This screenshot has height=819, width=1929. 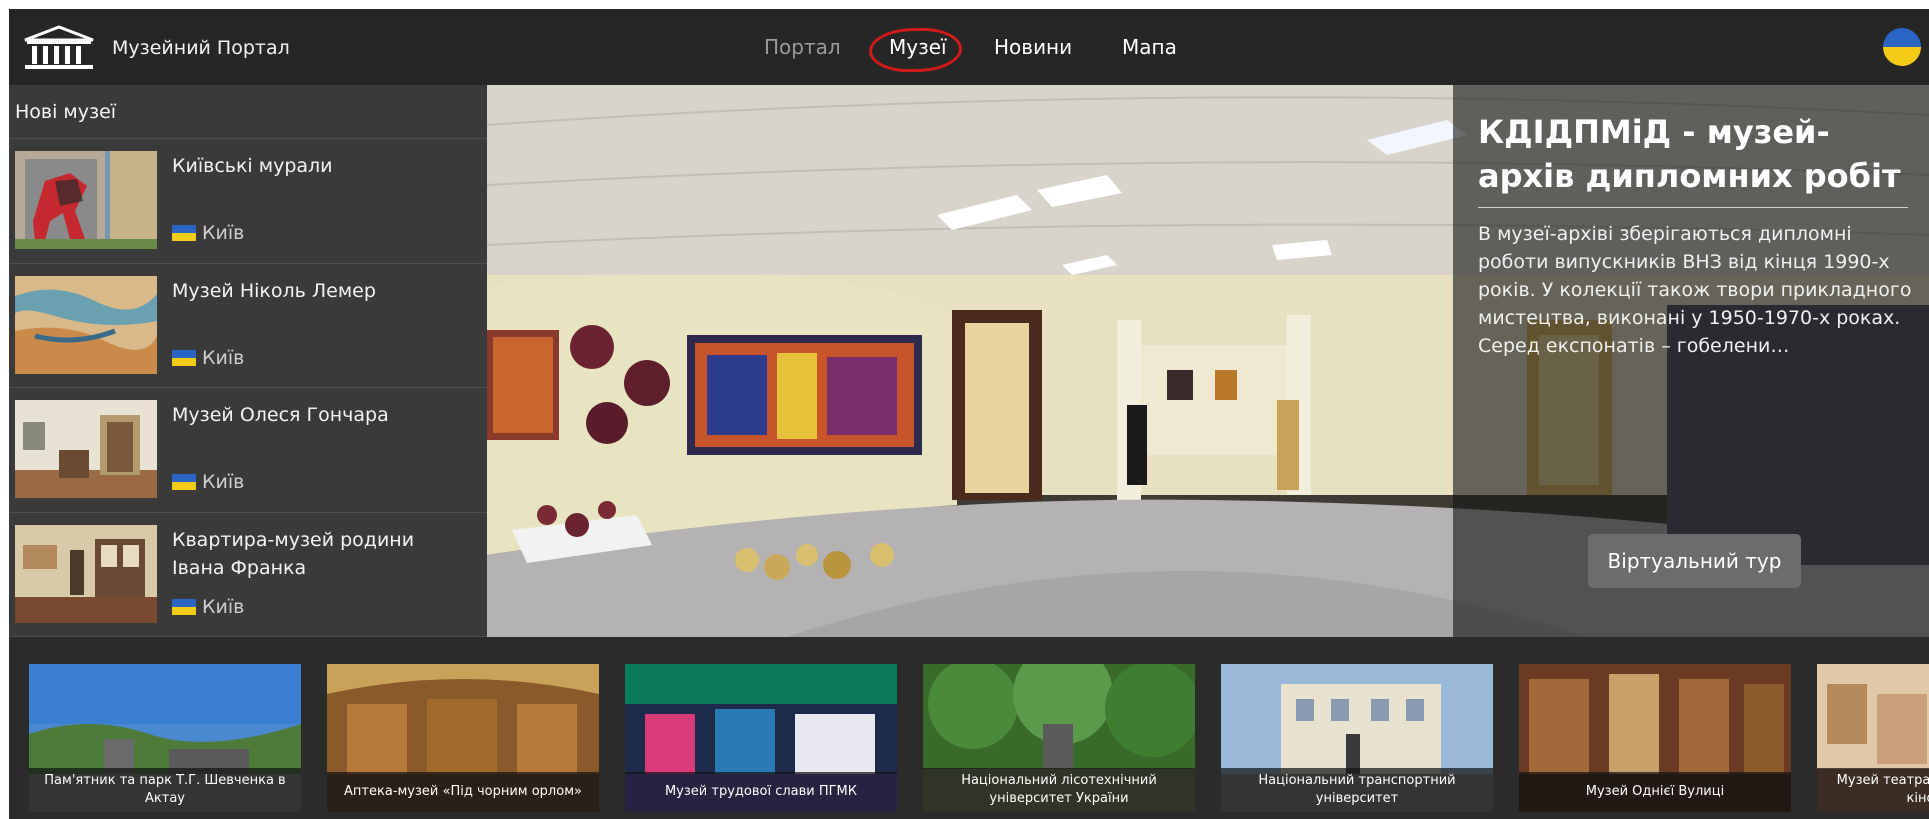 I want to click on carousel-card: Національний транспортний університет, so click(x=1357, y=738).